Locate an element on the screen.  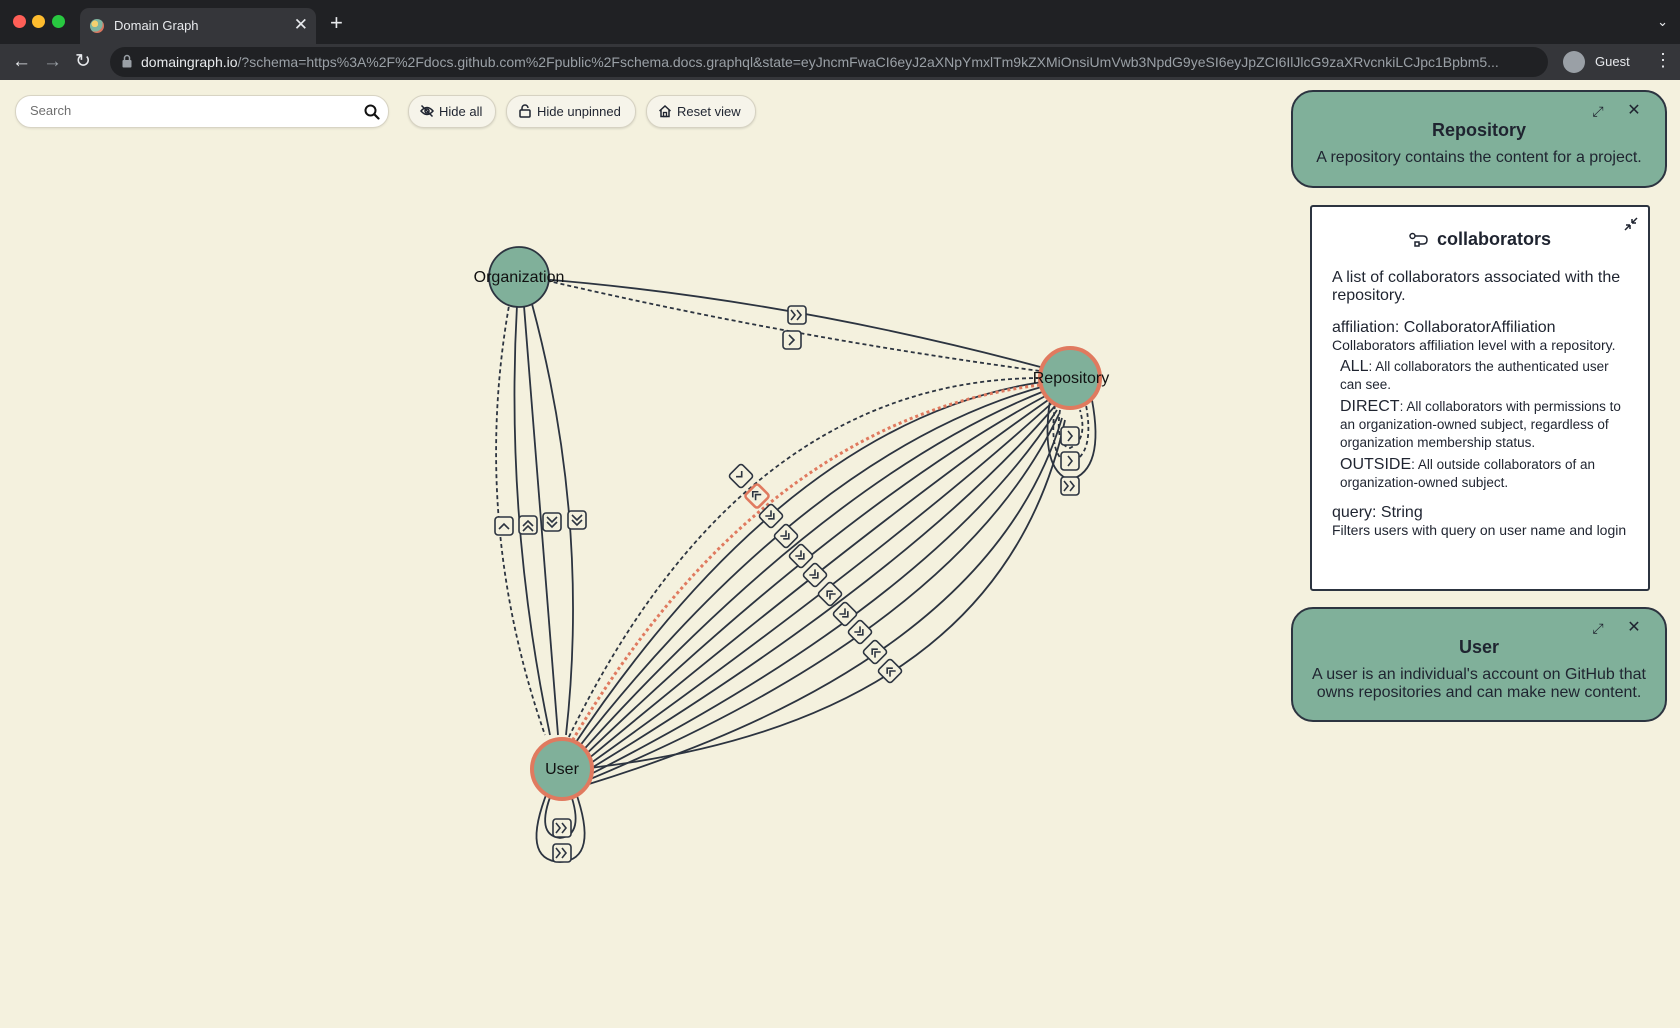
node-label-organization: Organization is located at coordinates (519, 277).